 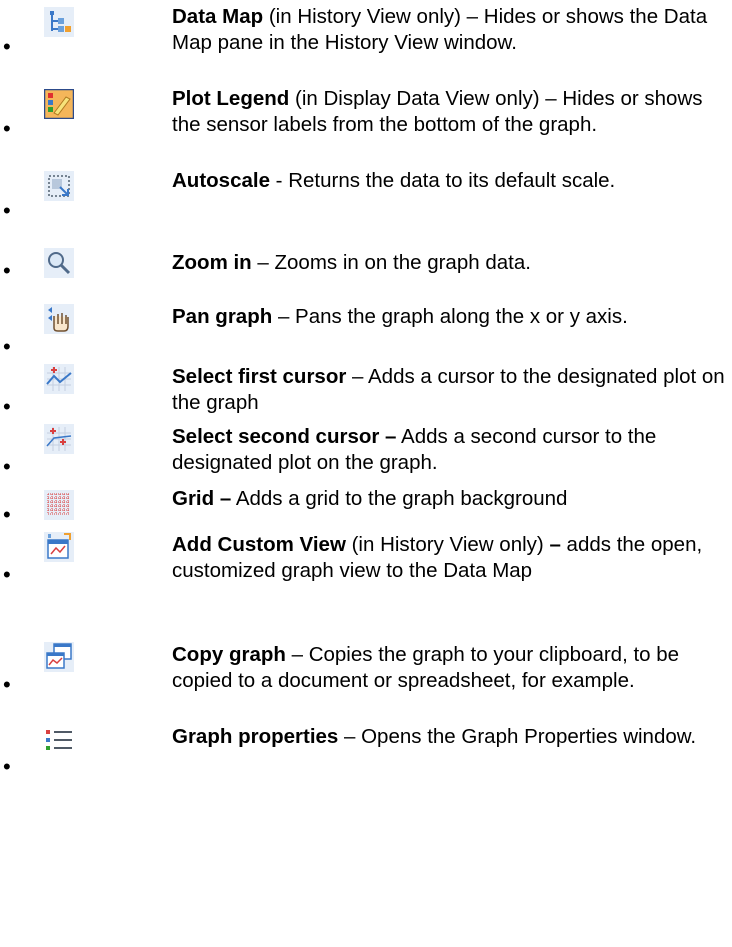 What do you see at coordinates (218, 16) in the screenshot?
I see `item-title: Data Map` at bounding box center [218, 16].